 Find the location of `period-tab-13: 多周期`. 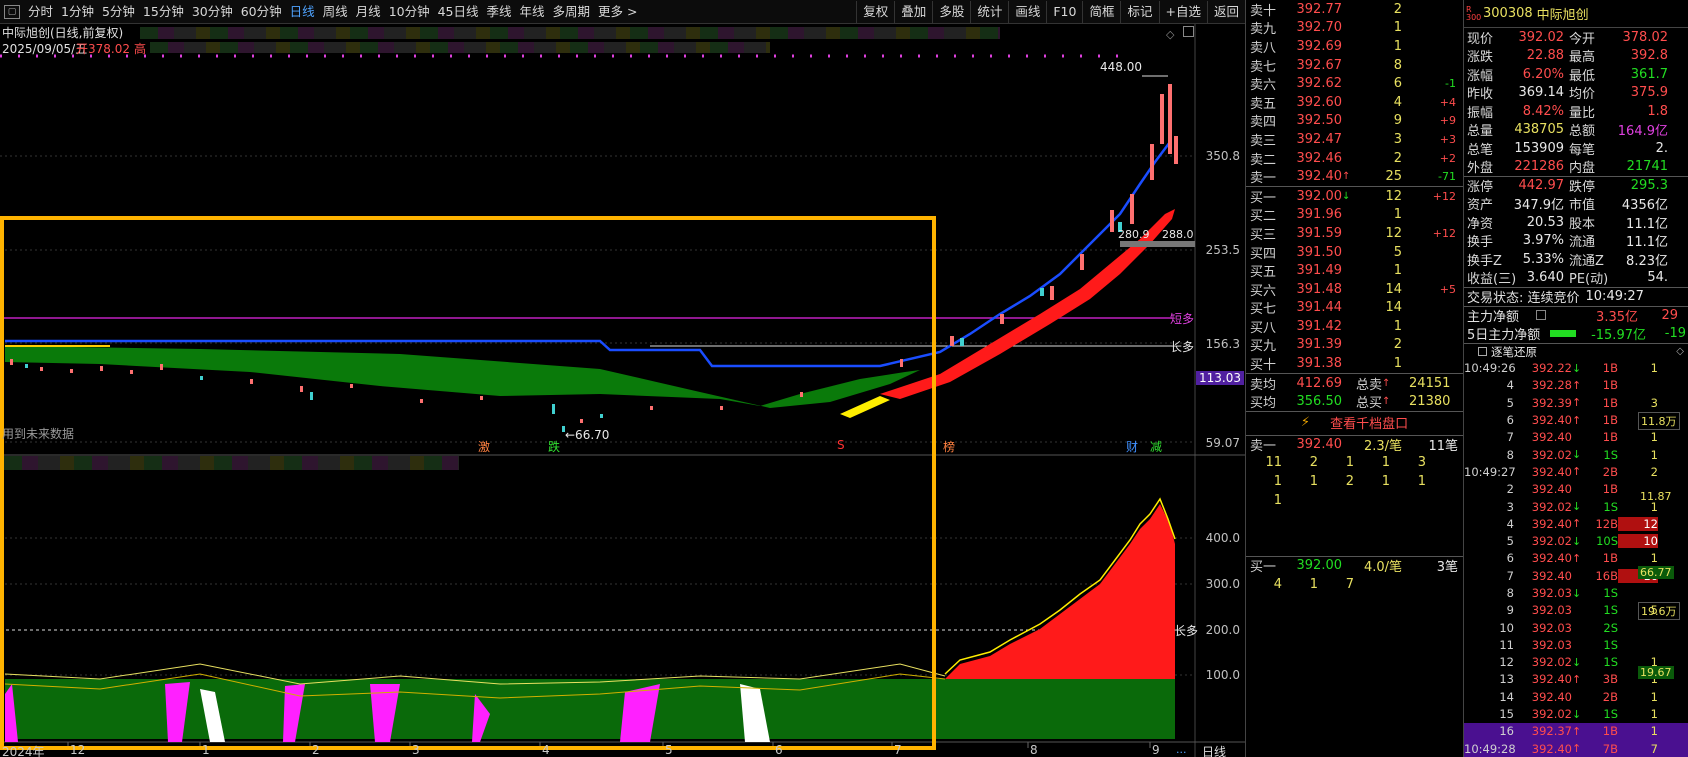

period-tab-13: 多周期 is located at coordinates (572, 12).